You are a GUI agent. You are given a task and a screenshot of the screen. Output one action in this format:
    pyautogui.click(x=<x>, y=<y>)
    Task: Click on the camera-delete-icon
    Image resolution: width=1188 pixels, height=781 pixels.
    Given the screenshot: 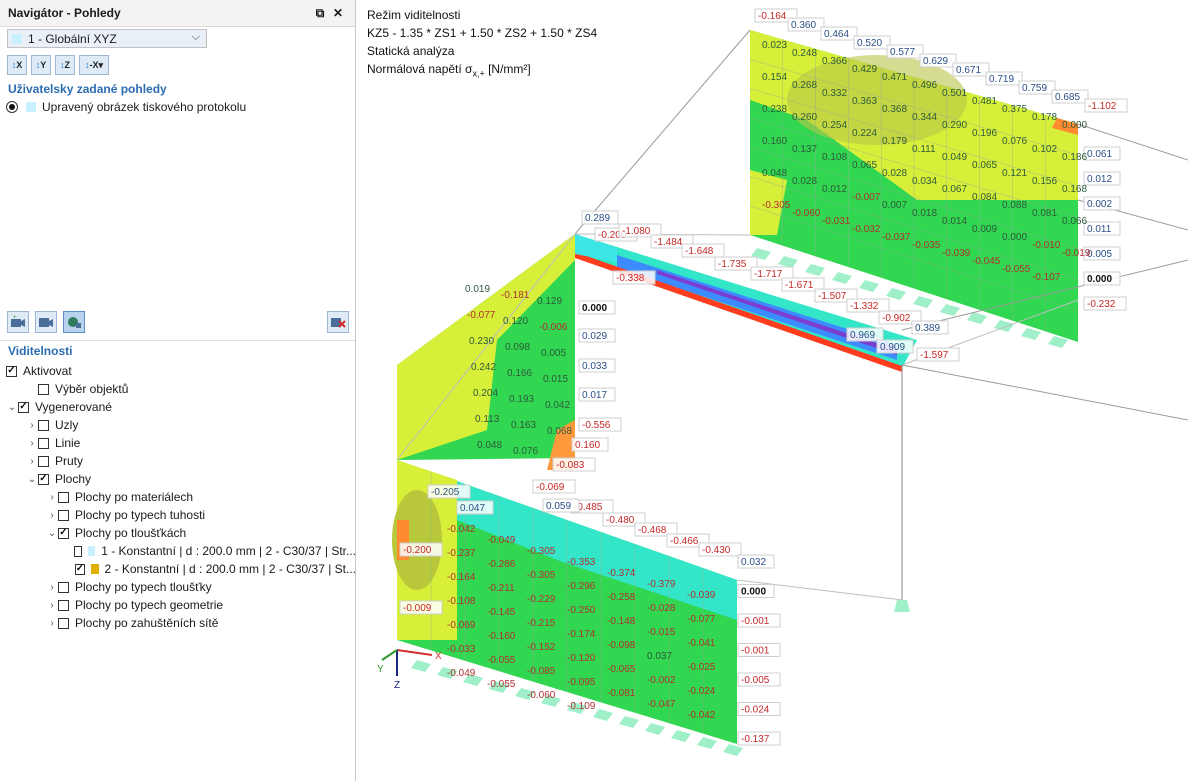 What is the action you would take?
    pyautogui.click(x=338, y=322)
    